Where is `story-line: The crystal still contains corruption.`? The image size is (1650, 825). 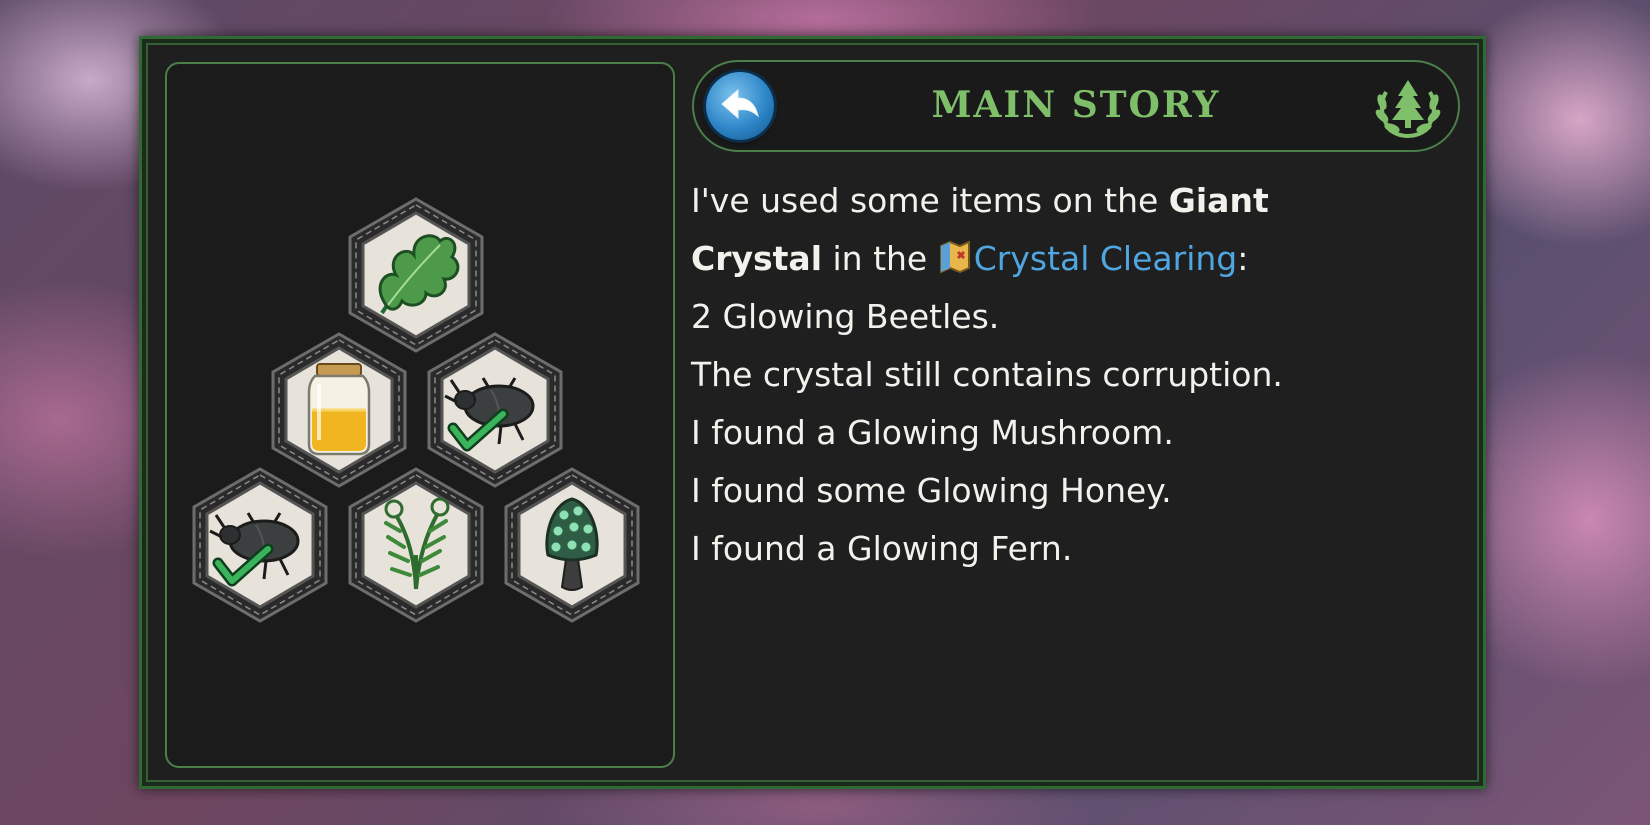
story-line: The crystal still contains corruption. is located at coordinates (987, 374).